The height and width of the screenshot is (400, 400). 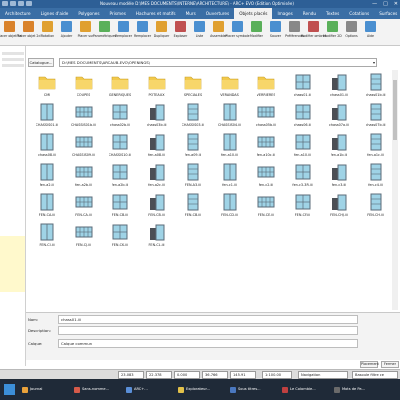 What do you see at coordinates (47, 115) in the screenshot?
I see `catalog-item: CHASSIS01.iii` at bounding box center [47, 115].